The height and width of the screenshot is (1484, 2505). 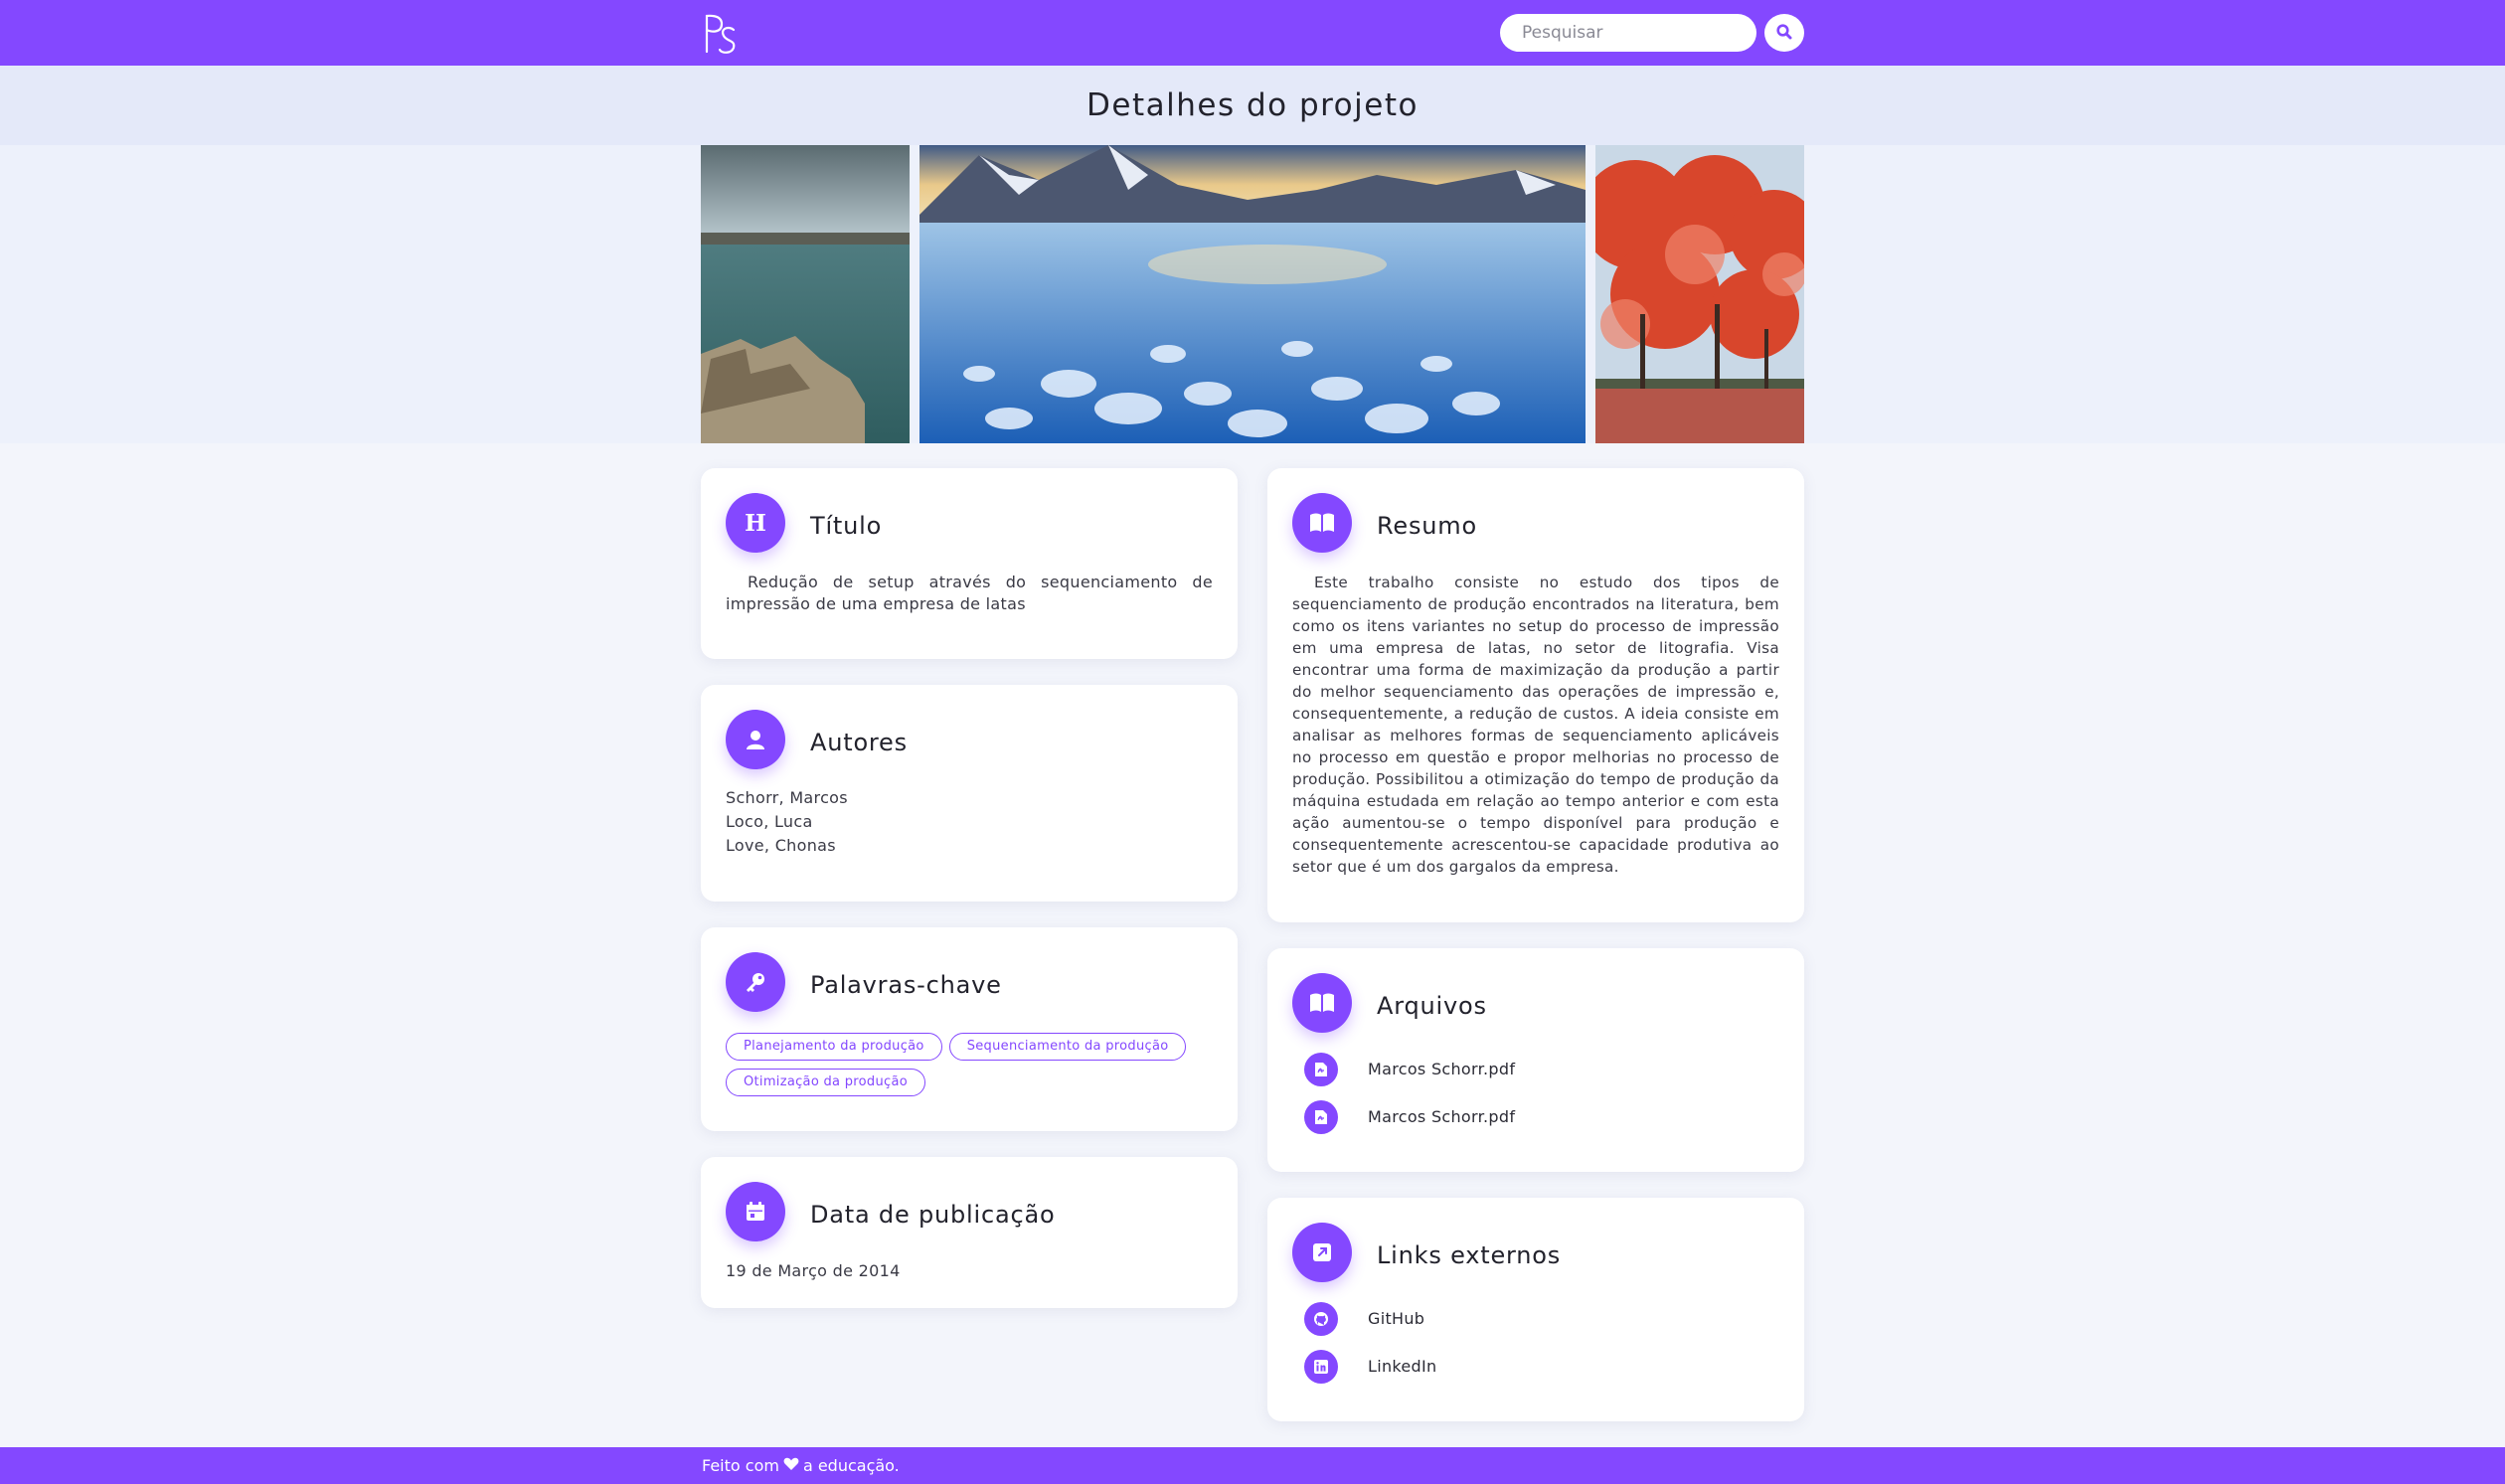 I want to click on author-name: Love, Chonas, so click(x=781, y=845).